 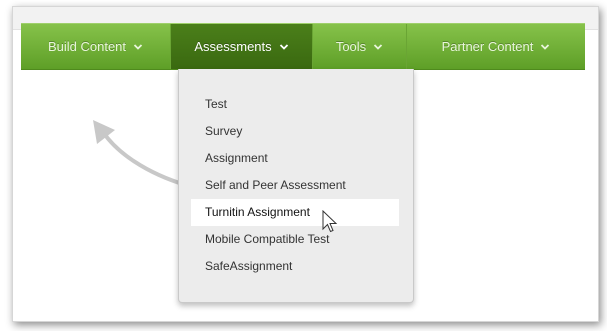 I want to click on menu-partner-content: Partner Content, so click(x=496, y=46).